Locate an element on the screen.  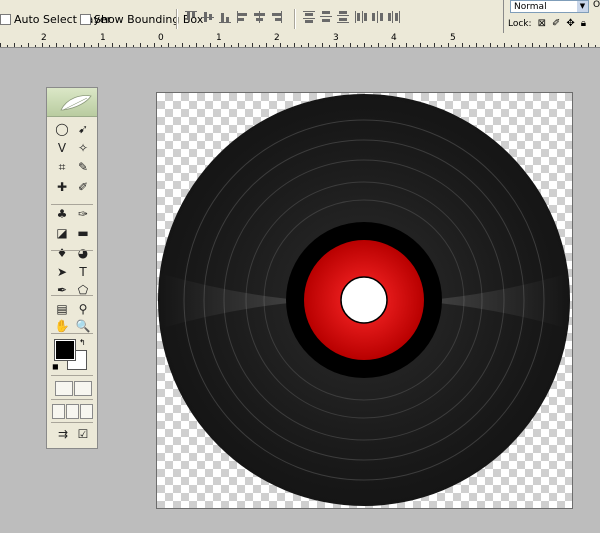
distribute-hcenter-icon is located at coordinates (377, 17).